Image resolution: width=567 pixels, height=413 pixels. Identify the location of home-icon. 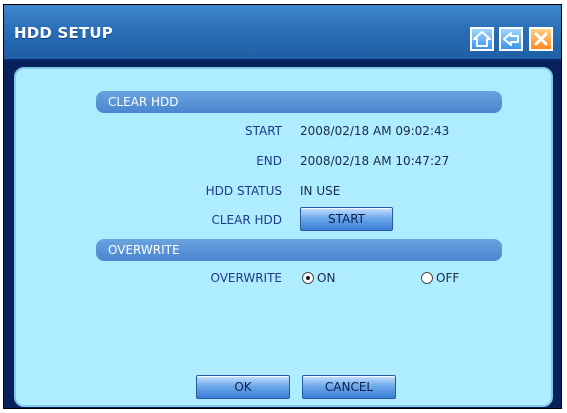
(482, 39).